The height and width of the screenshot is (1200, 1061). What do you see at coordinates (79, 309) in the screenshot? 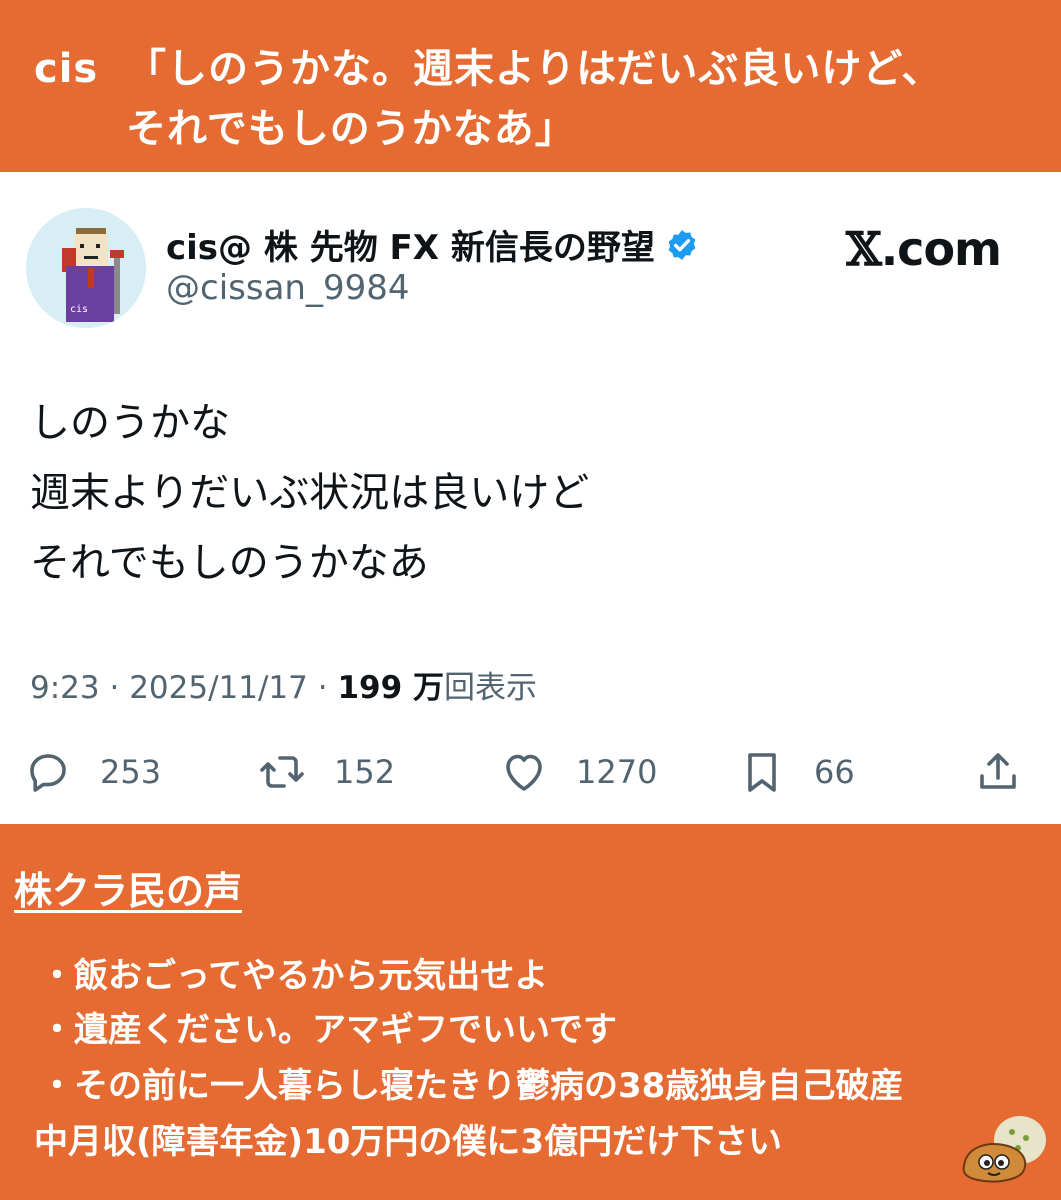
I see `svg-text: cis` at bounding box center [79, 309].